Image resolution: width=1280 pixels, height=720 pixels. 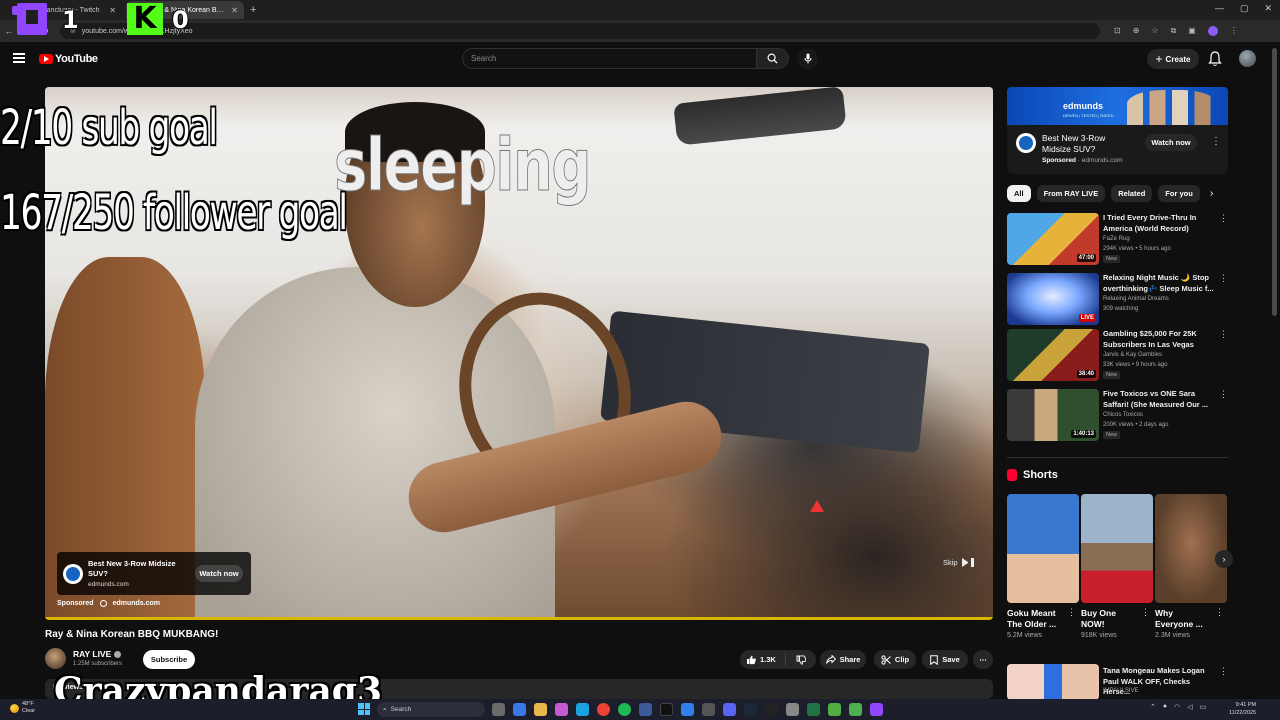 What do you see at coordinates (771, 709) in the screenshot?
I see `kick-app-icon` at bounding box center [771, 709].